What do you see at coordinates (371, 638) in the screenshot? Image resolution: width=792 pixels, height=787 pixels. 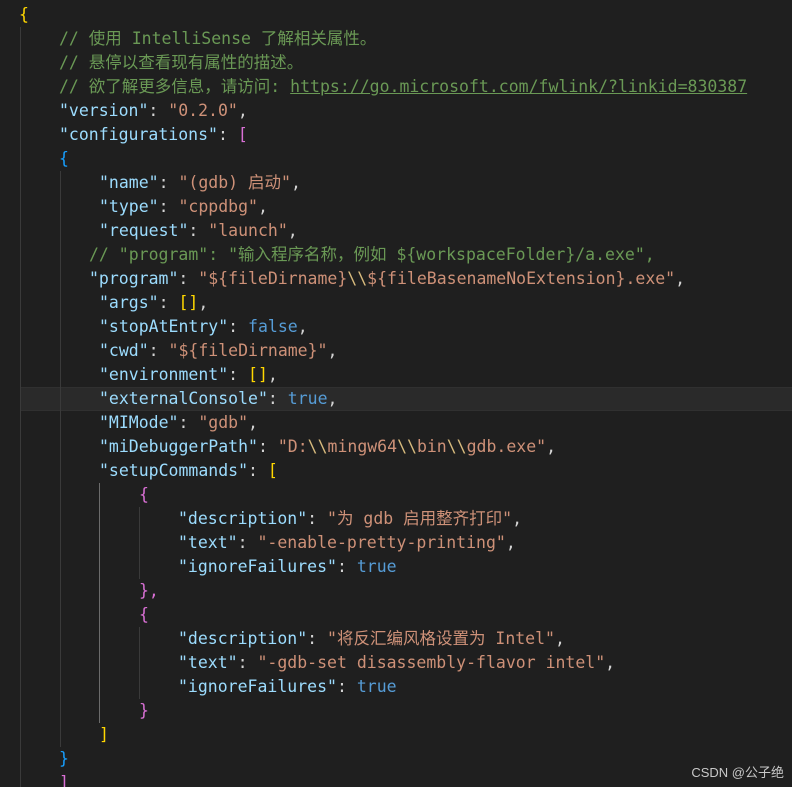 I see `code-line: "description": "将反汇编风格设置为 Intel",` at bounding box center [371, 638].